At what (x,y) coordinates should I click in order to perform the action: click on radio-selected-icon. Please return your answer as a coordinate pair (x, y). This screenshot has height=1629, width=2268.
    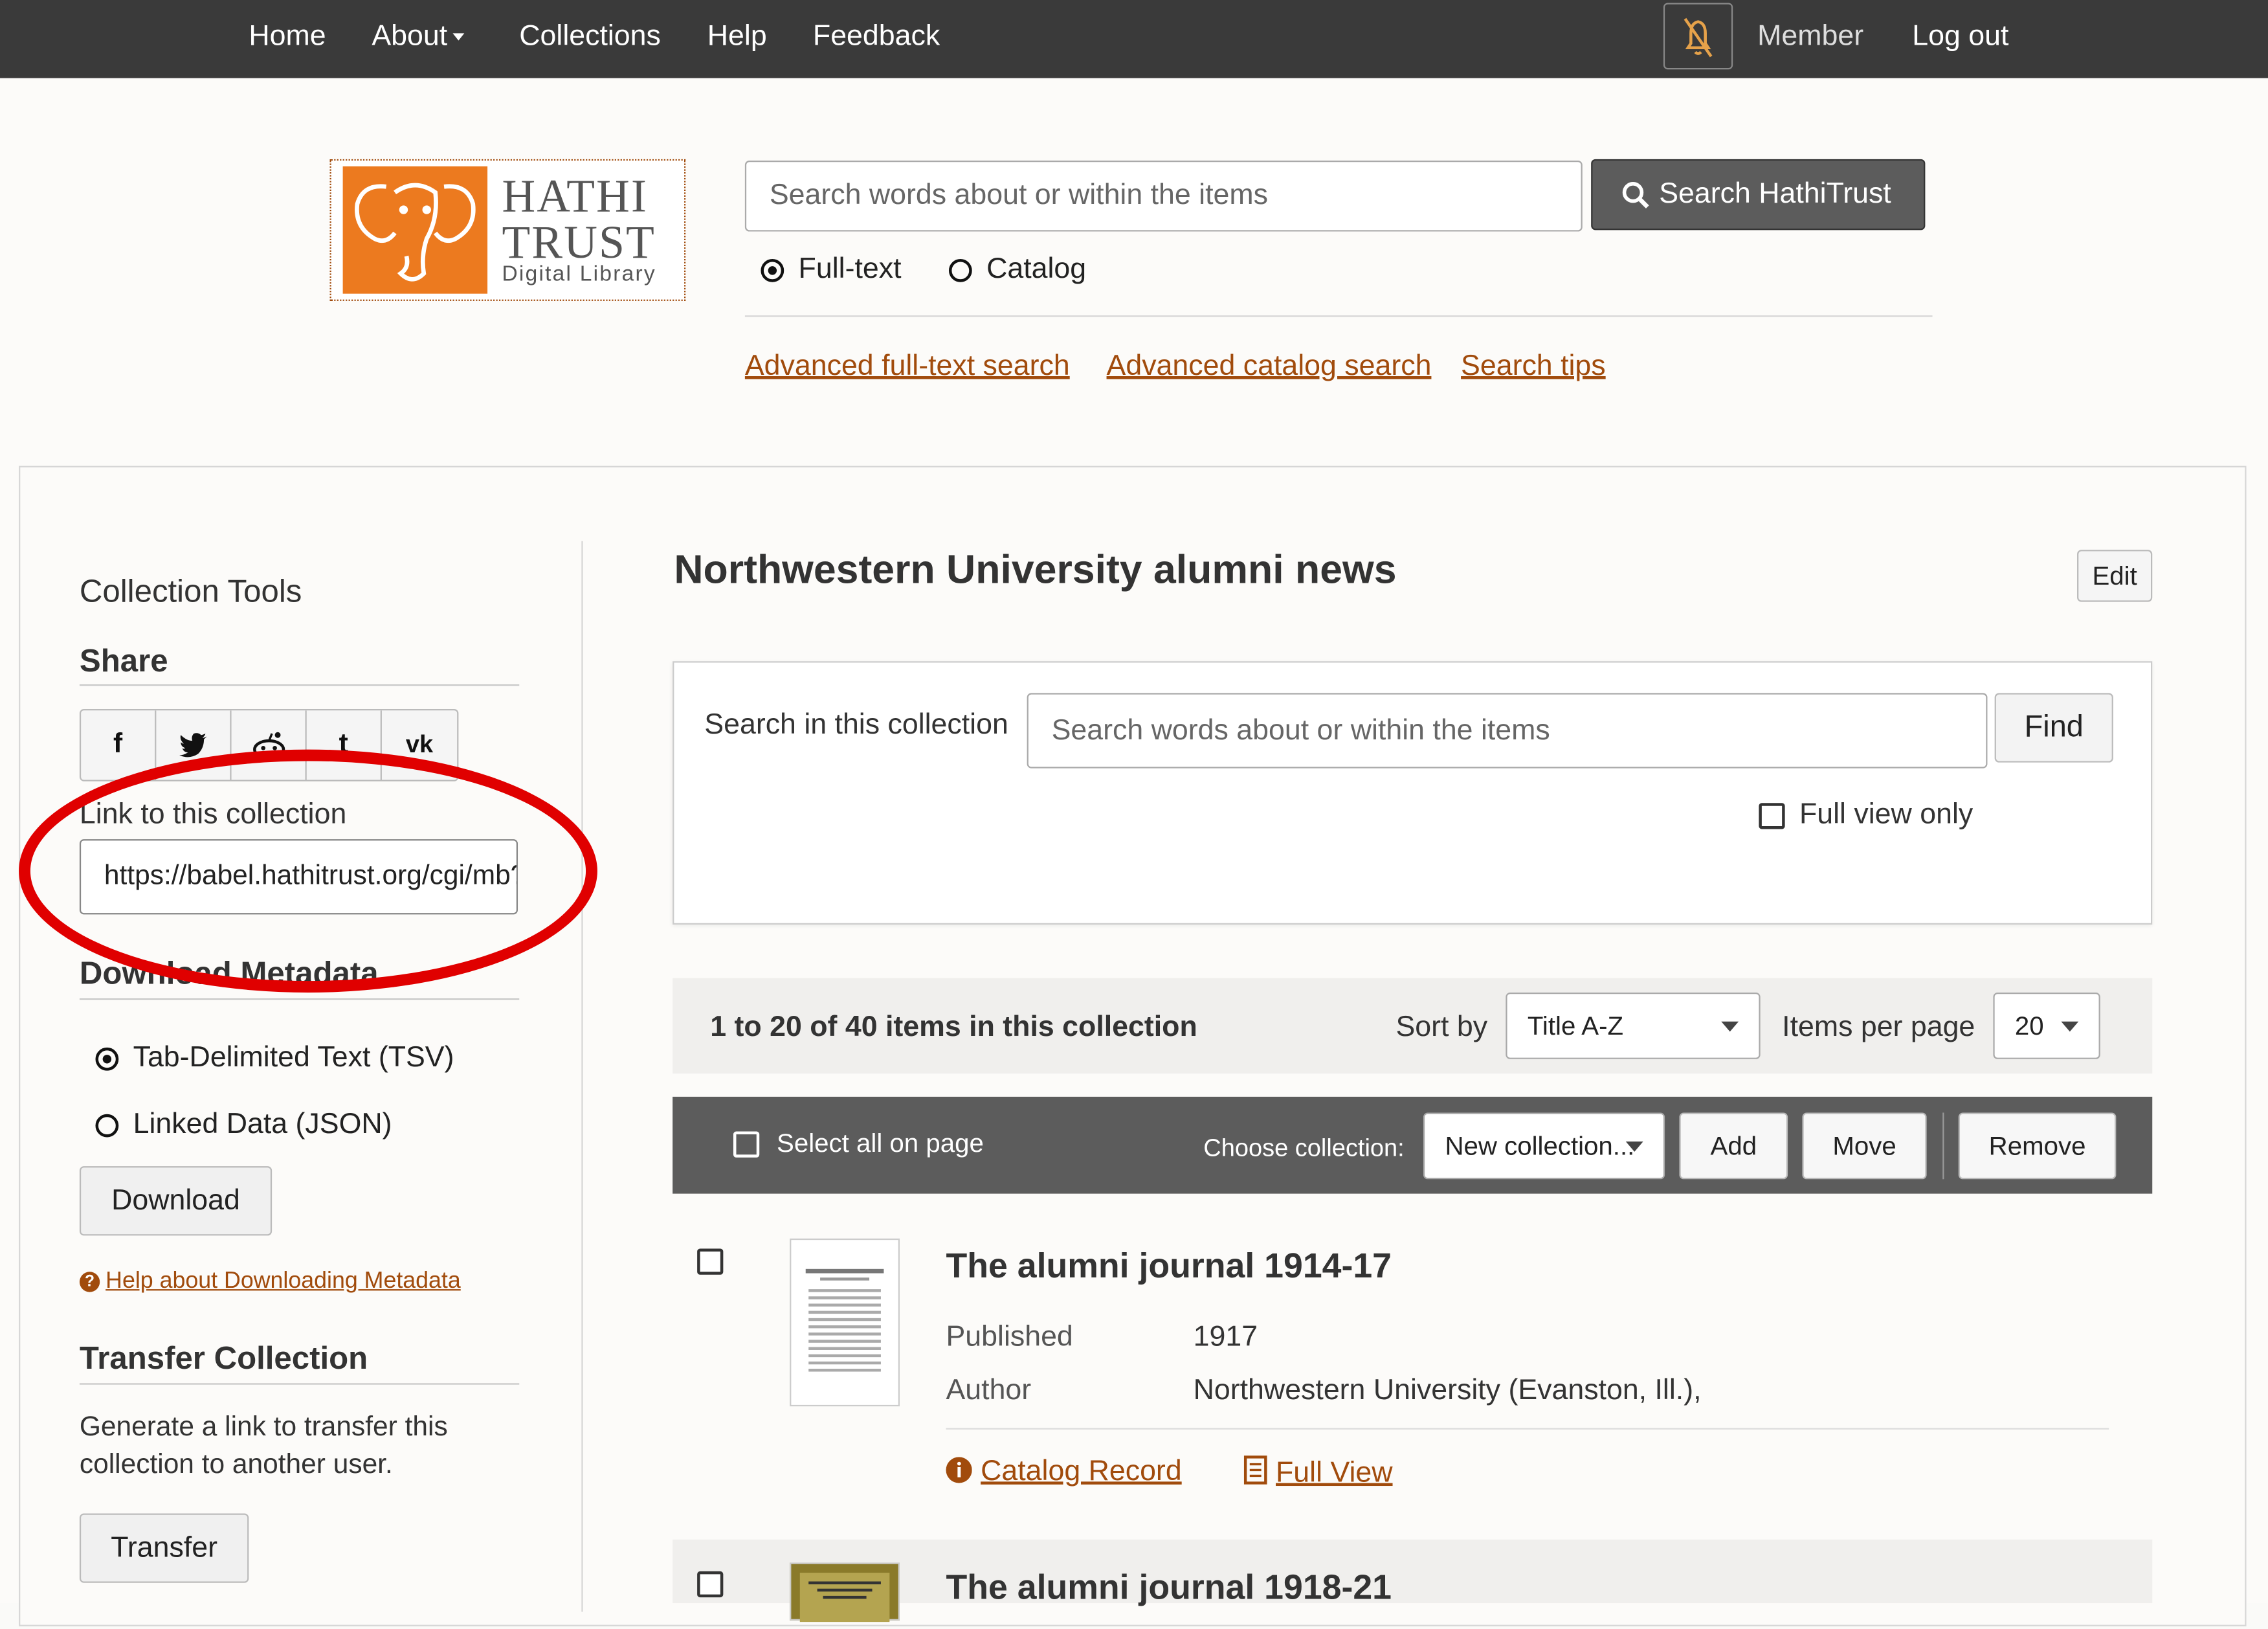
    Looking at the image, I should click on (772, 270).